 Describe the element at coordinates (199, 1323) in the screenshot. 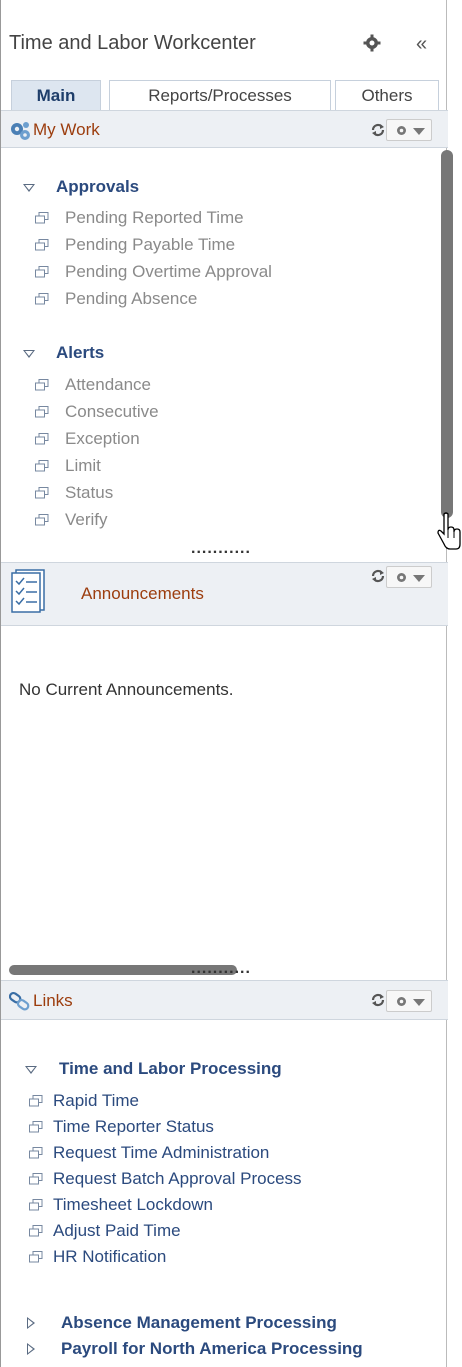

I see `tree-group-absence-management-processing: Absence Management Processing` at that location.